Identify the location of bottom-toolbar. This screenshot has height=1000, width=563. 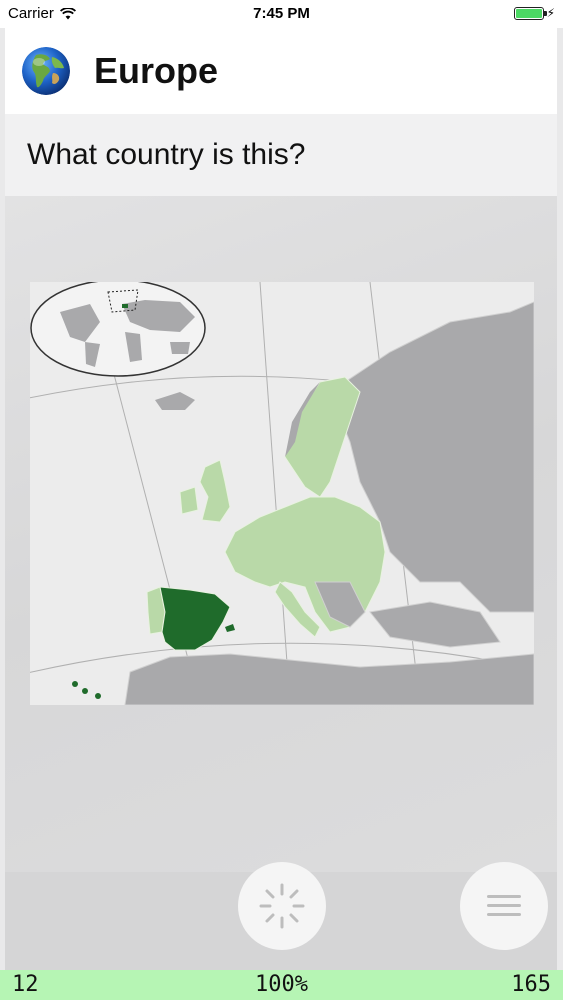
(281, 916).